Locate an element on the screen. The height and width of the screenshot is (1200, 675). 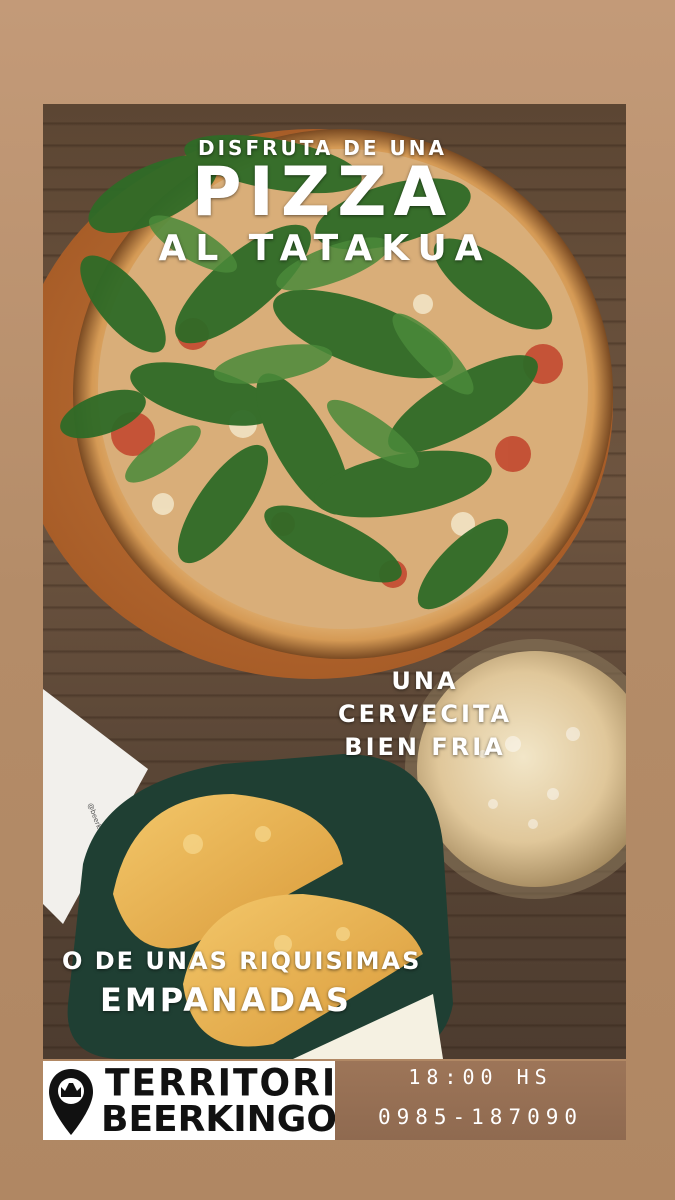
contact-panel: 18:00 HS 0985-187090 is located at coordinates (480, 1100).